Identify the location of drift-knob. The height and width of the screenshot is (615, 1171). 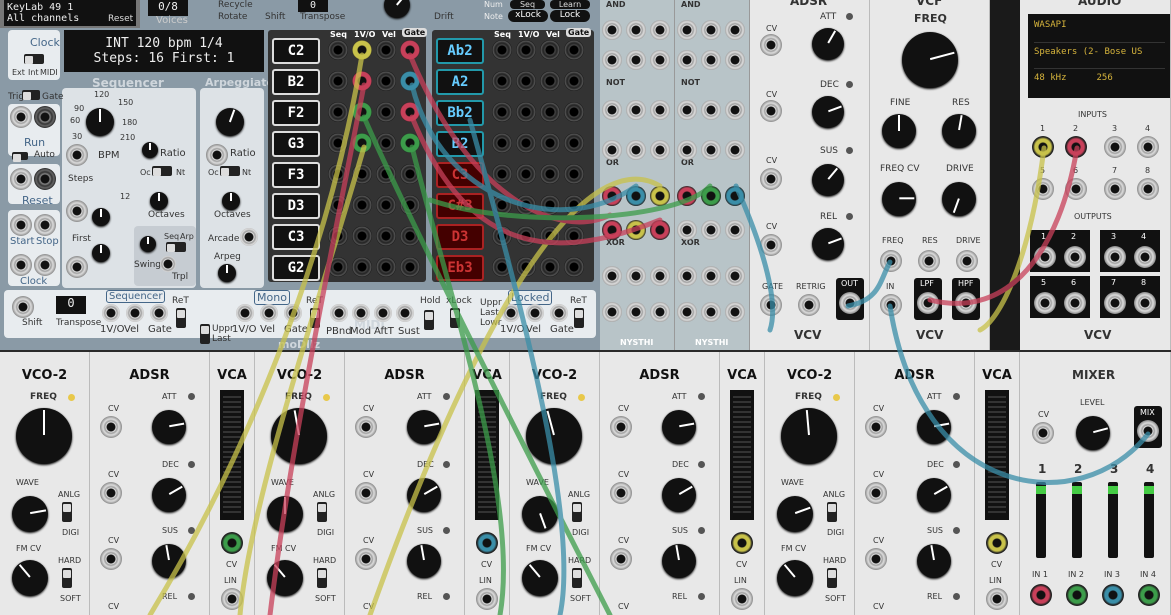
(397, 9).